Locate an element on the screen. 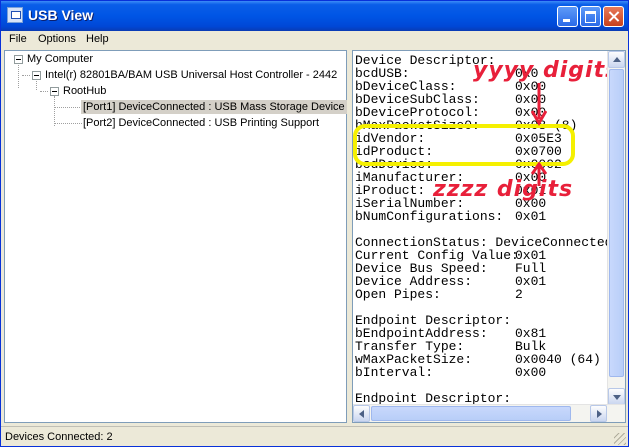 The height and width of the screenshot is (447, 629). detail-label: bInterval: is located at coordinates (394, 372).